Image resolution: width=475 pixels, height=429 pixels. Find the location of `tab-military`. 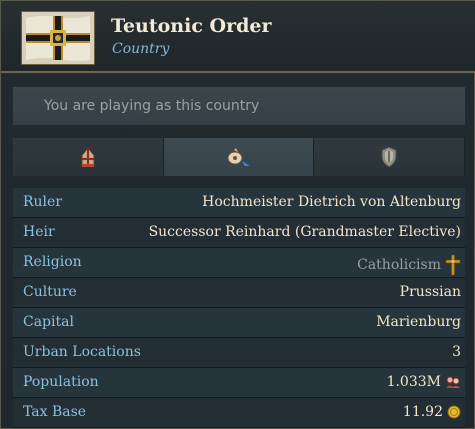

tab-military is located at coordinates (390, 157).